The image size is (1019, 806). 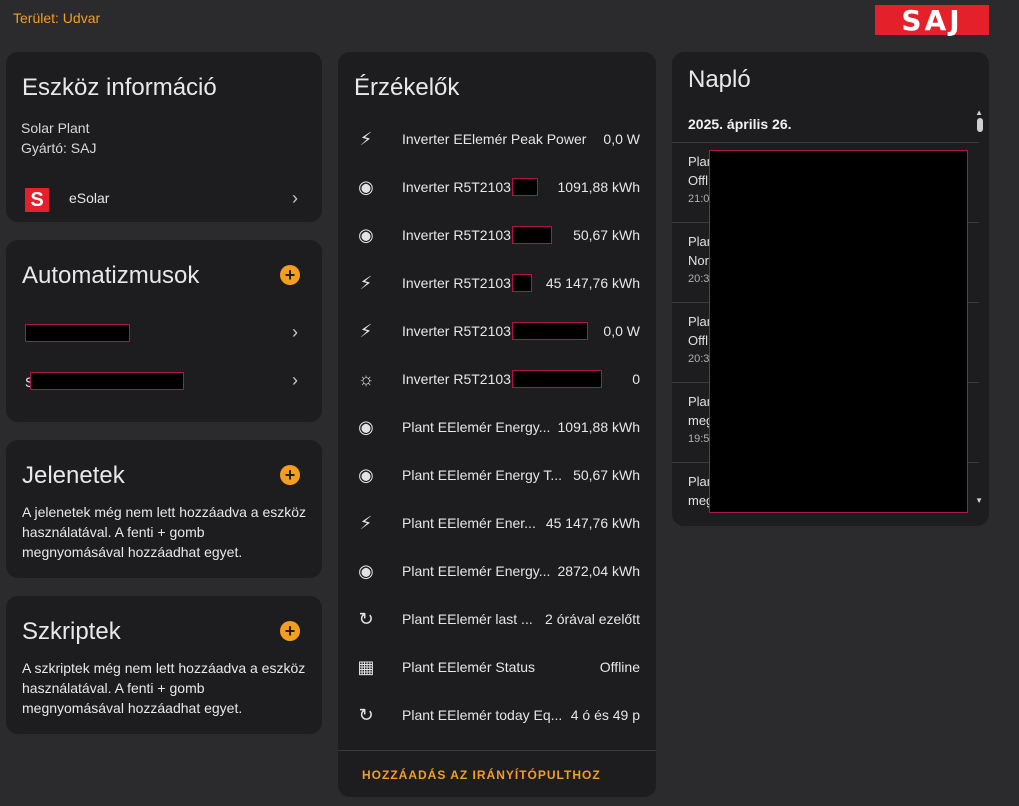 What do you see at coordinates (111, 275) in the screenshot?
I see `automations-title: Automatizmusok` at bounding box center [111, 275].